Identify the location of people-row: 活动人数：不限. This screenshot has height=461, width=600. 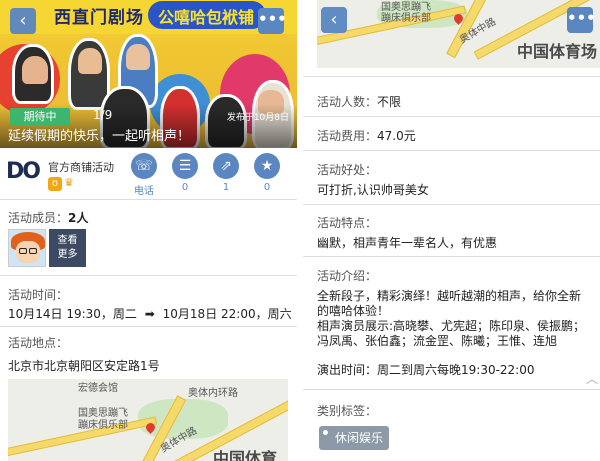
(359, 102).